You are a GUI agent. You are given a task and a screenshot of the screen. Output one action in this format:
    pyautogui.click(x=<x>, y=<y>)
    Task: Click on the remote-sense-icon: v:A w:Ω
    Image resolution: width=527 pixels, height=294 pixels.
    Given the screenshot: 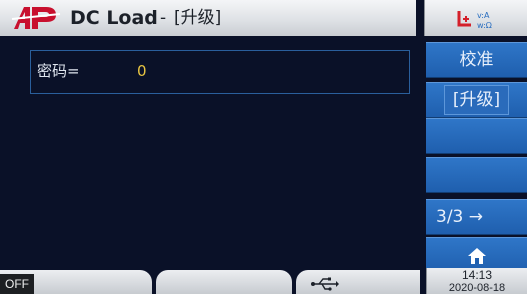 What is the action you would take?
    pyautogui.click(x=474, y=20)
    